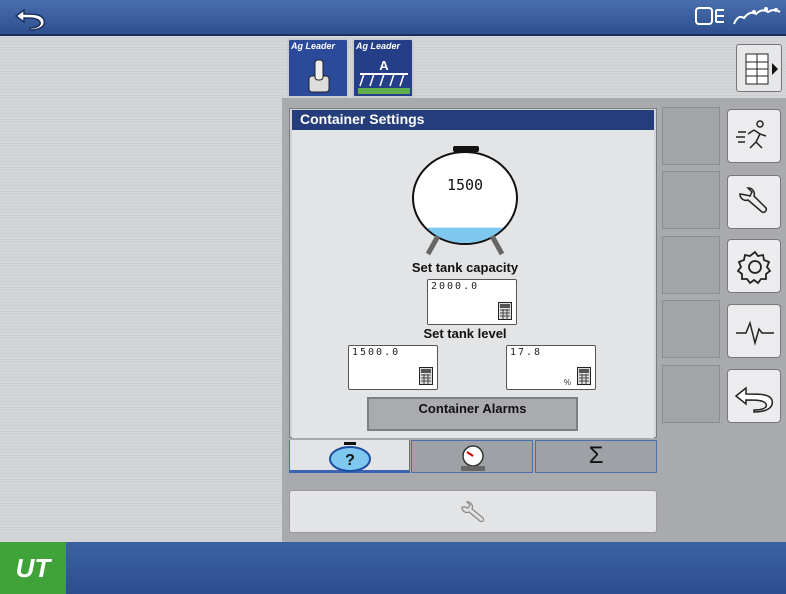 The width and height of the screenshot is (786, 594). I want to click on back-button, so click(32, 18).